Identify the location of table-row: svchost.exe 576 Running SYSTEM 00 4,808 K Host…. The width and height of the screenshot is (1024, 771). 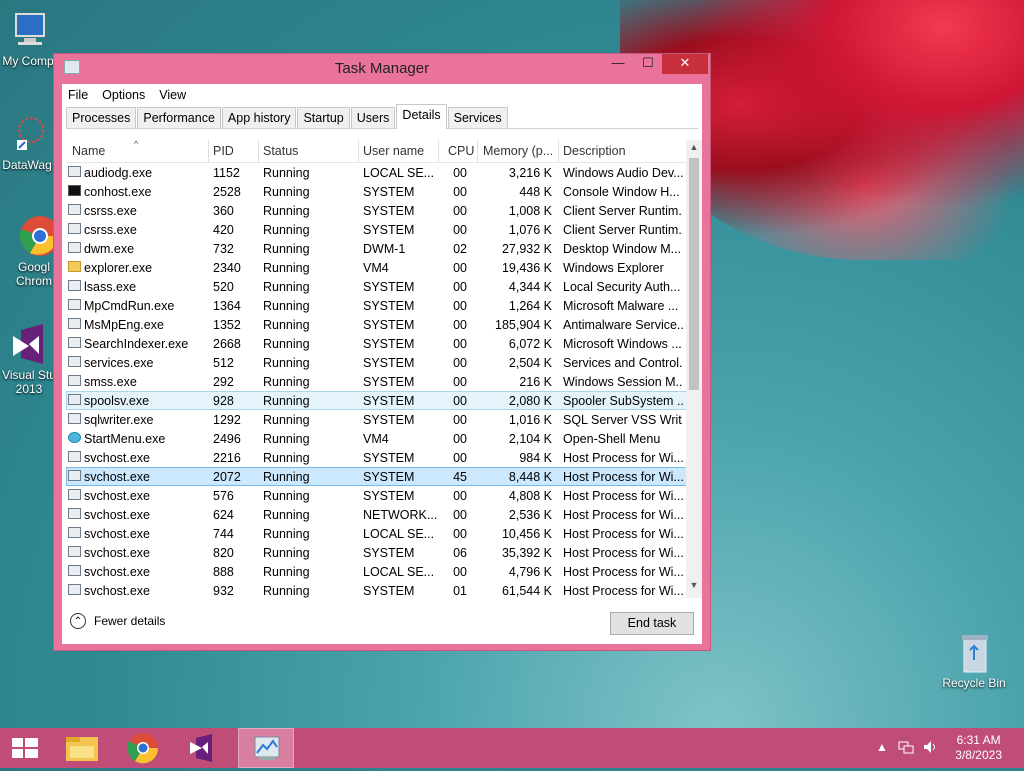
(384, 495).